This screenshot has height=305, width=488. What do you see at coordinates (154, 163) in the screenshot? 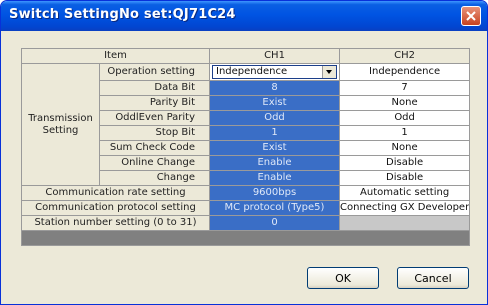
I see `row-label: Online Change` at bounding box center [154, 163].